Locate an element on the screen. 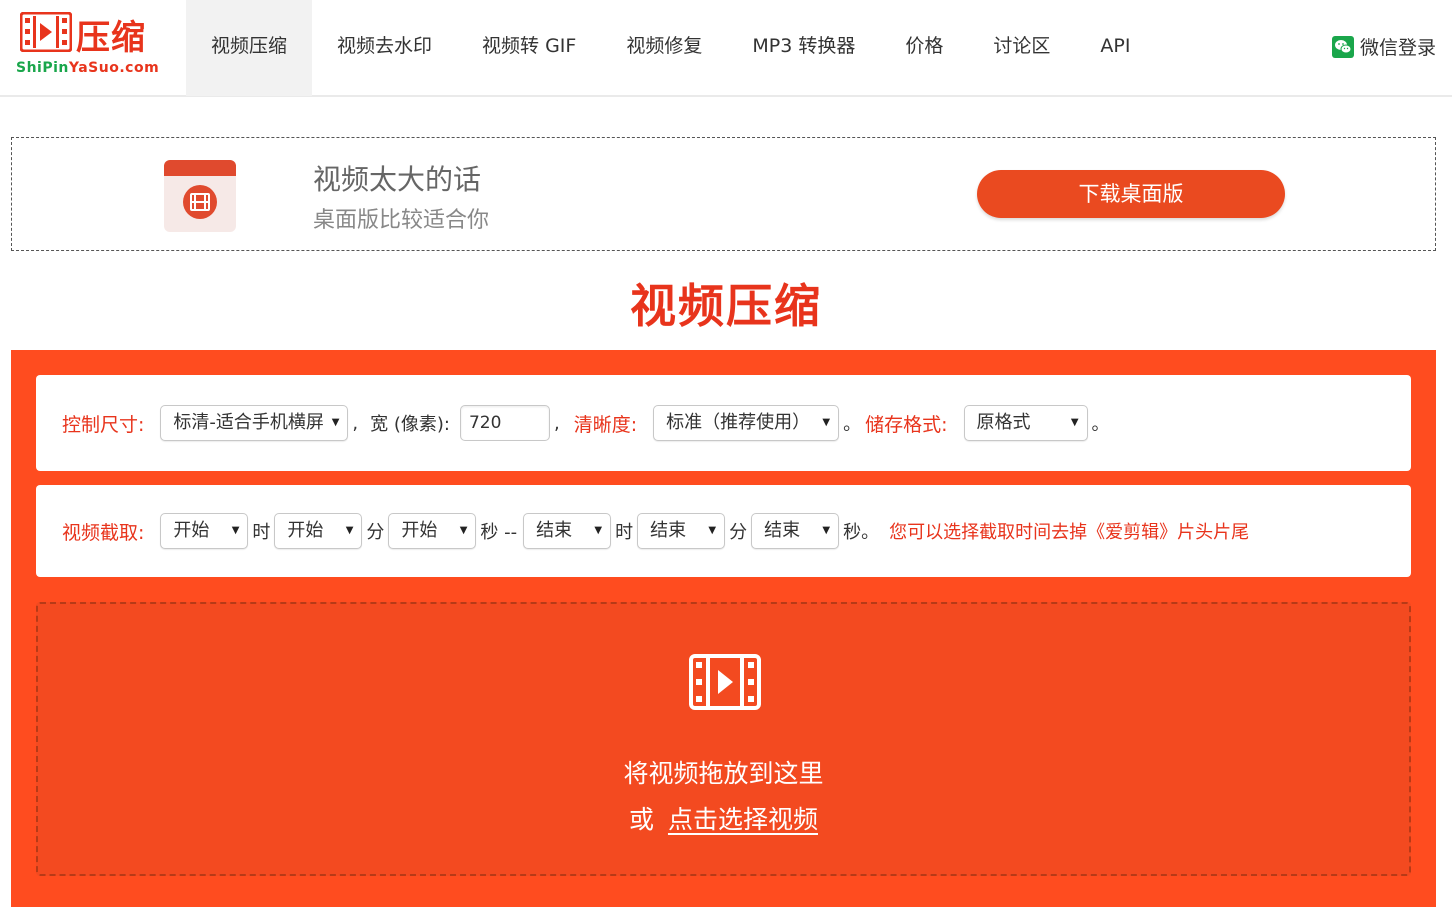 Image resolution: width=1452 pixels, height=907 pixels. width-input: 720 is located at coordinates (504, 423).